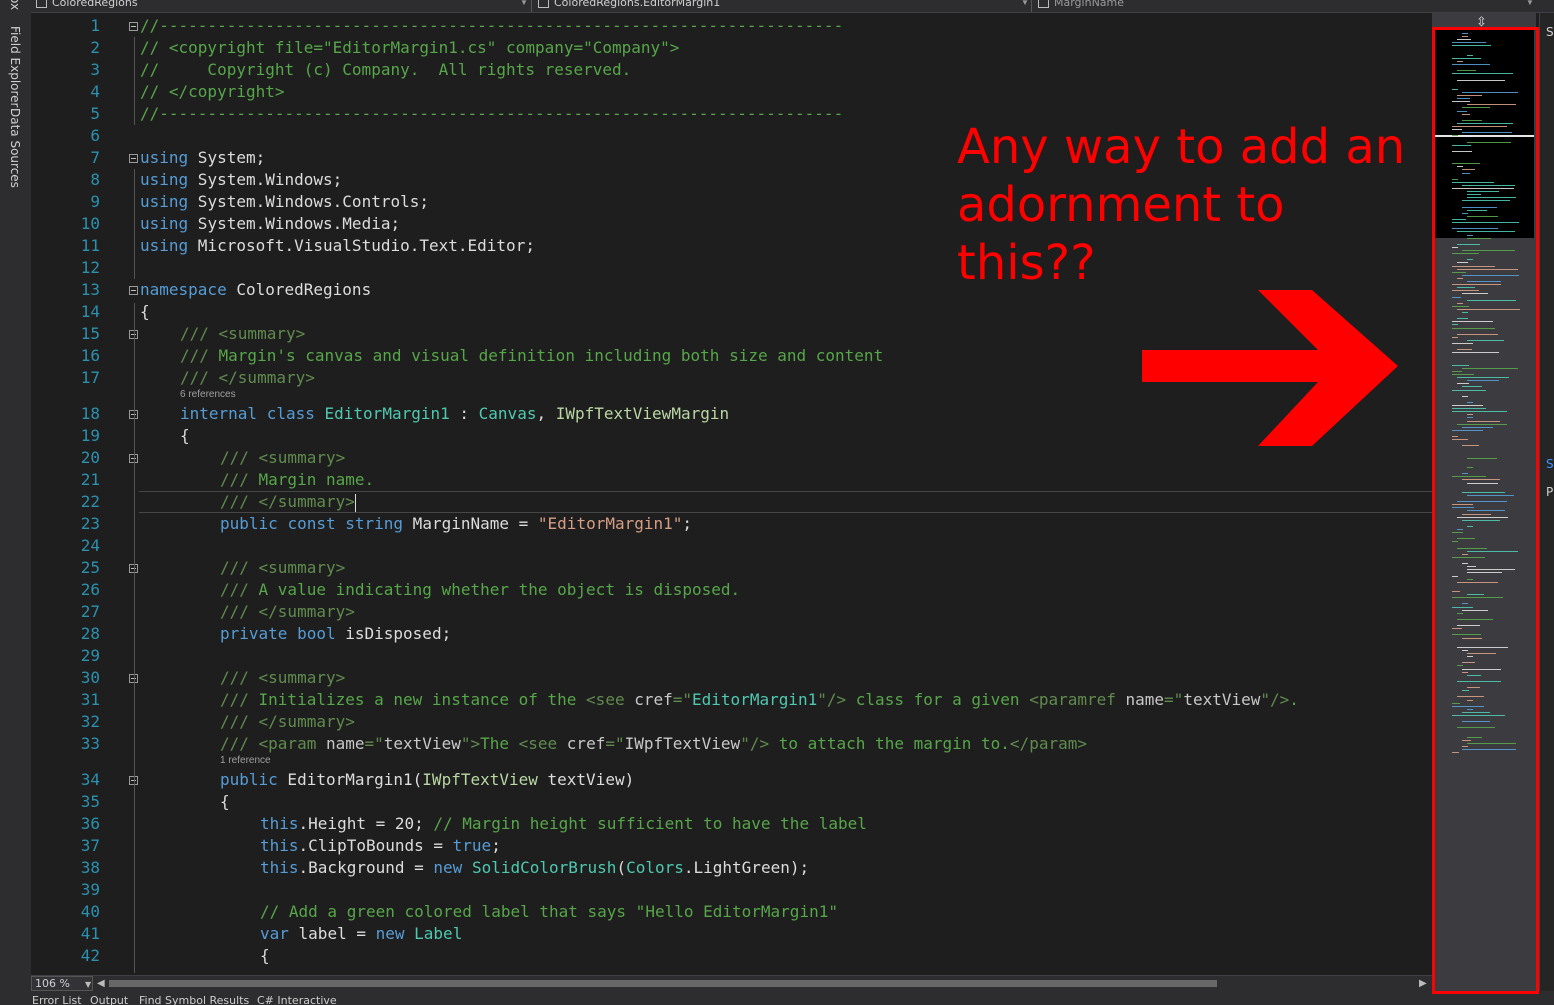  Describe the element at coordinates (241, 180) in the screenshot. I see `code-text: using System.Windows;` at that location.